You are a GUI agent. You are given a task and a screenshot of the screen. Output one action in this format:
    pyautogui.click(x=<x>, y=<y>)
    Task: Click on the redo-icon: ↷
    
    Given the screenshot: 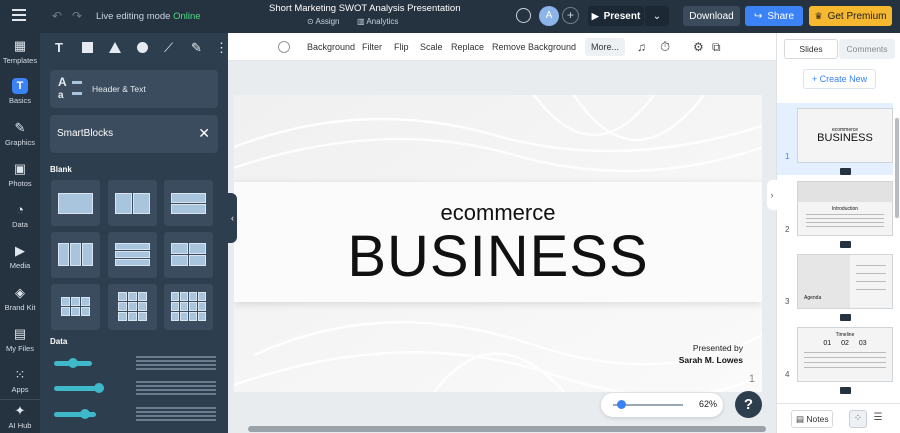 What is the action you would take?
    pyautogui.click(x=77, y=16)
    